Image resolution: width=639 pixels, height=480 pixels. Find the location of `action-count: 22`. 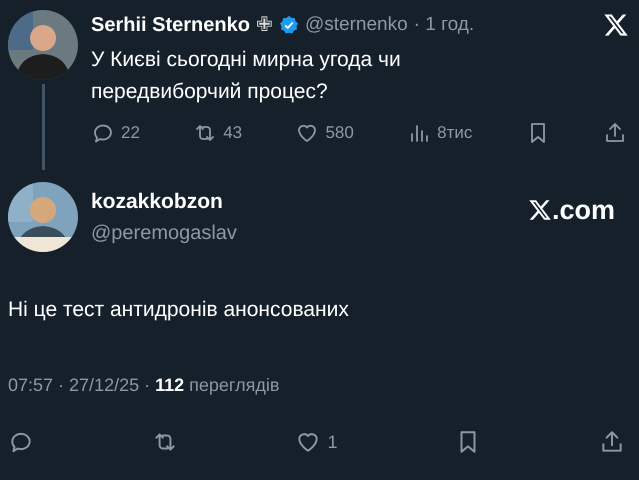

action-count: 22 is located at coordinates (130, 133).